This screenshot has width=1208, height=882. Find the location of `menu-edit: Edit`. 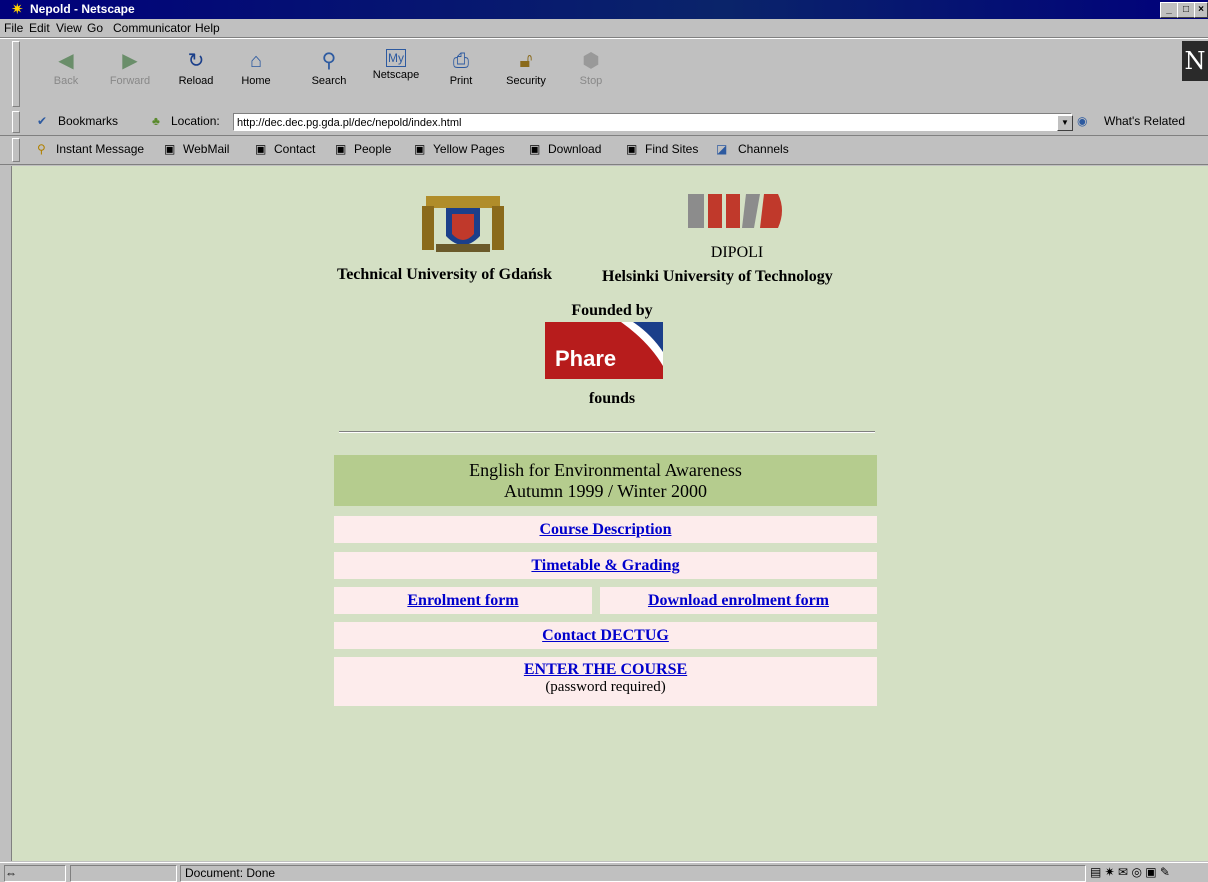

menu-edit: Edit is located at coordinates (39, 28).